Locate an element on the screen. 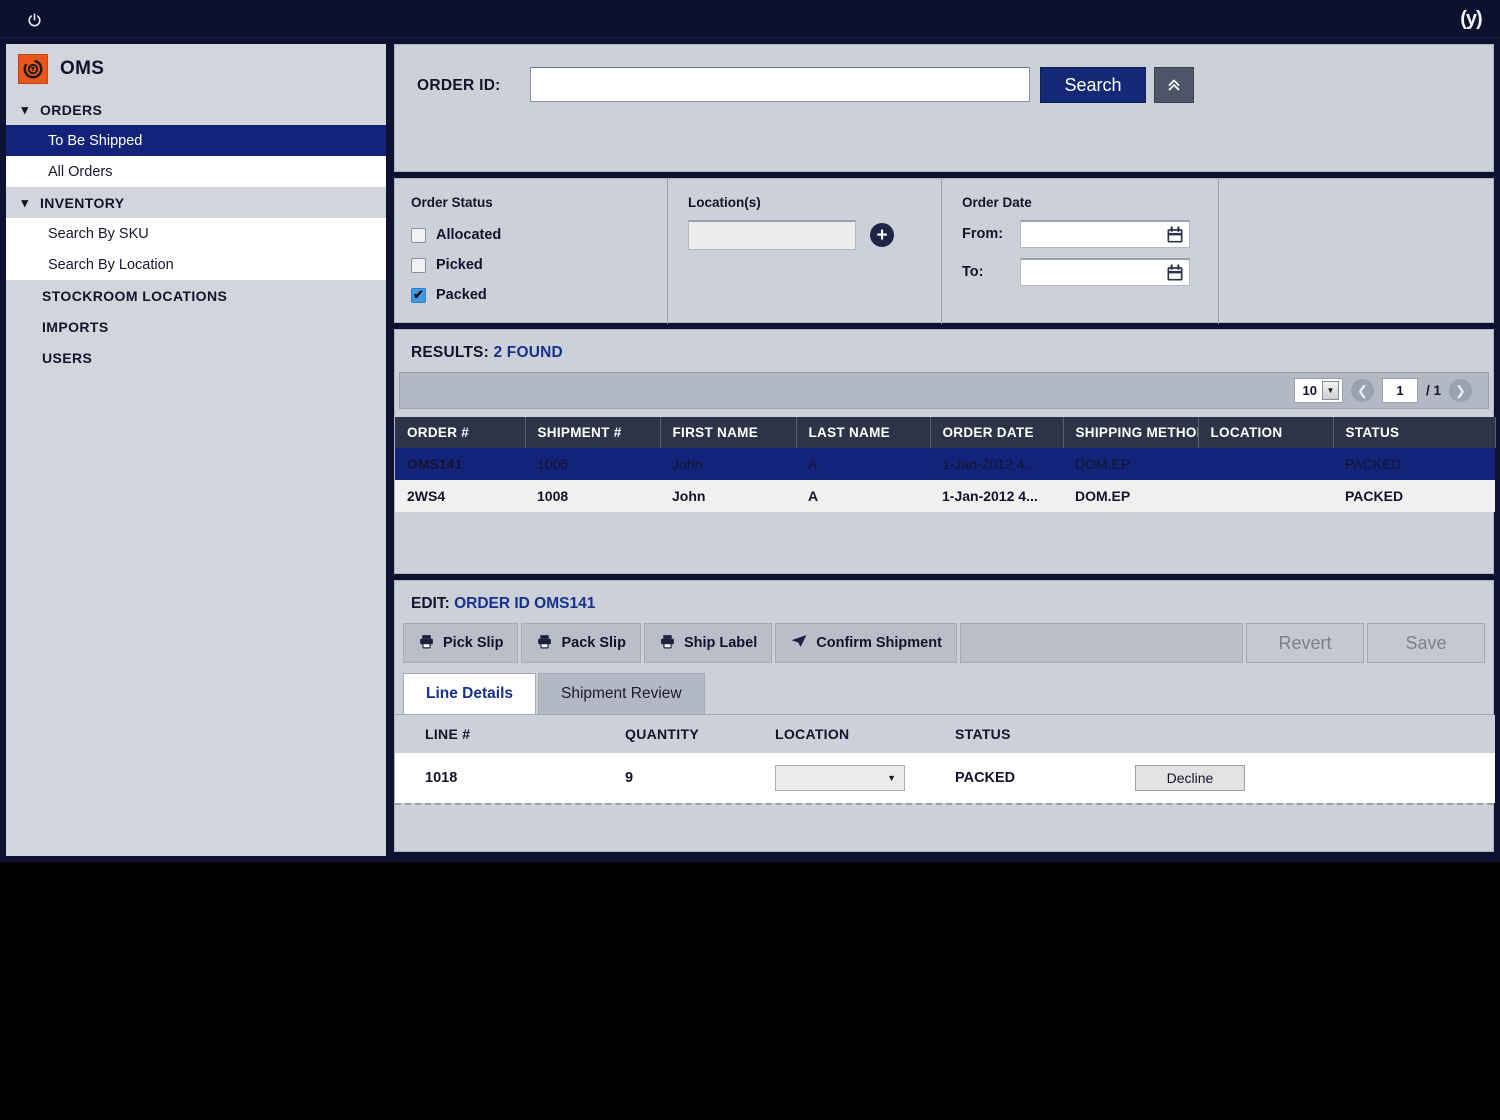 The image size is (1500, 1120). power-icon is located at coordinates (34, 20).